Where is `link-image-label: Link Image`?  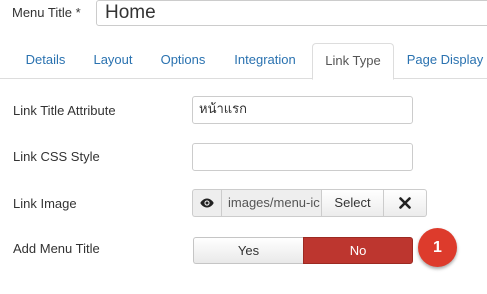 link-image-label: Link Image is located at coordinates (45, 203).